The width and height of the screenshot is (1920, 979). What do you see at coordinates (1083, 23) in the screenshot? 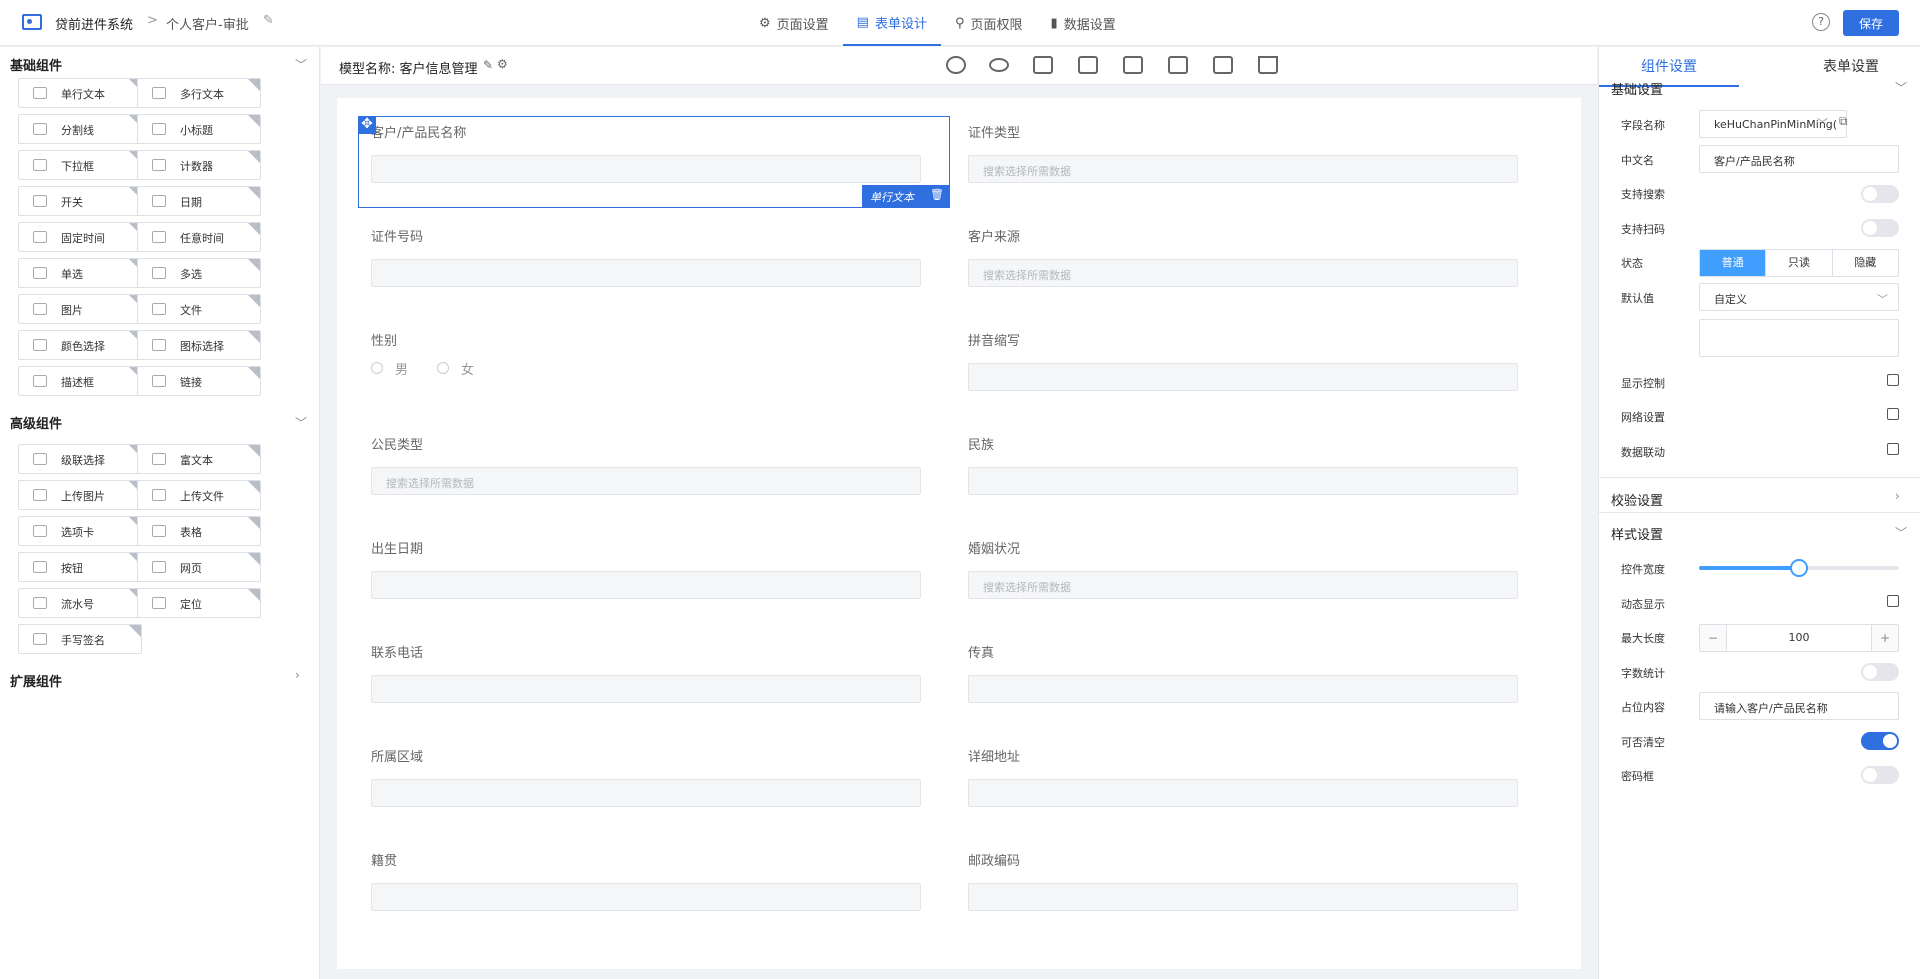
I see `tab-data-settings: ▮ 数据设置` at bounding box center [1083, 23].